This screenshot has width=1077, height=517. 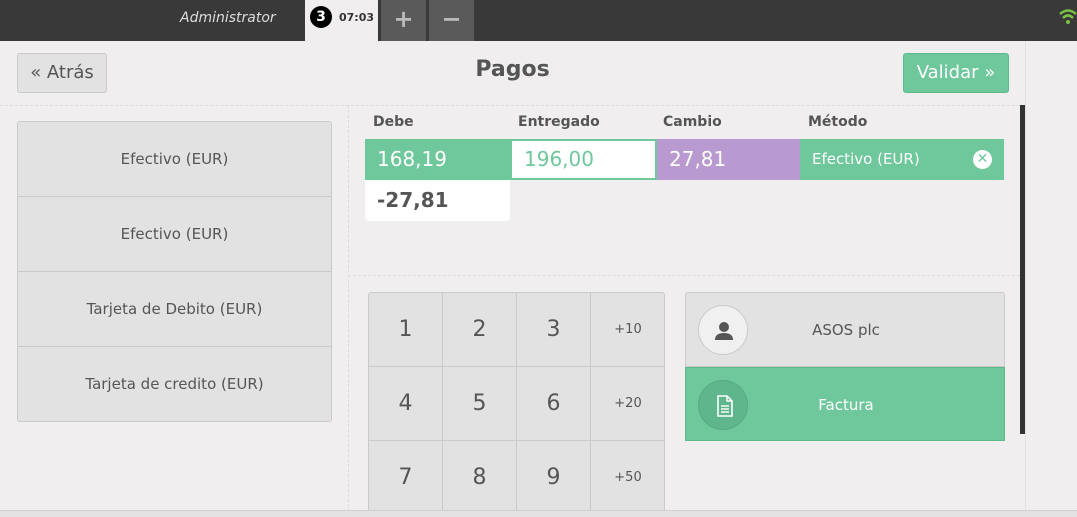 I want to click on invoice-label: Factura, so click(x=846, y=405).